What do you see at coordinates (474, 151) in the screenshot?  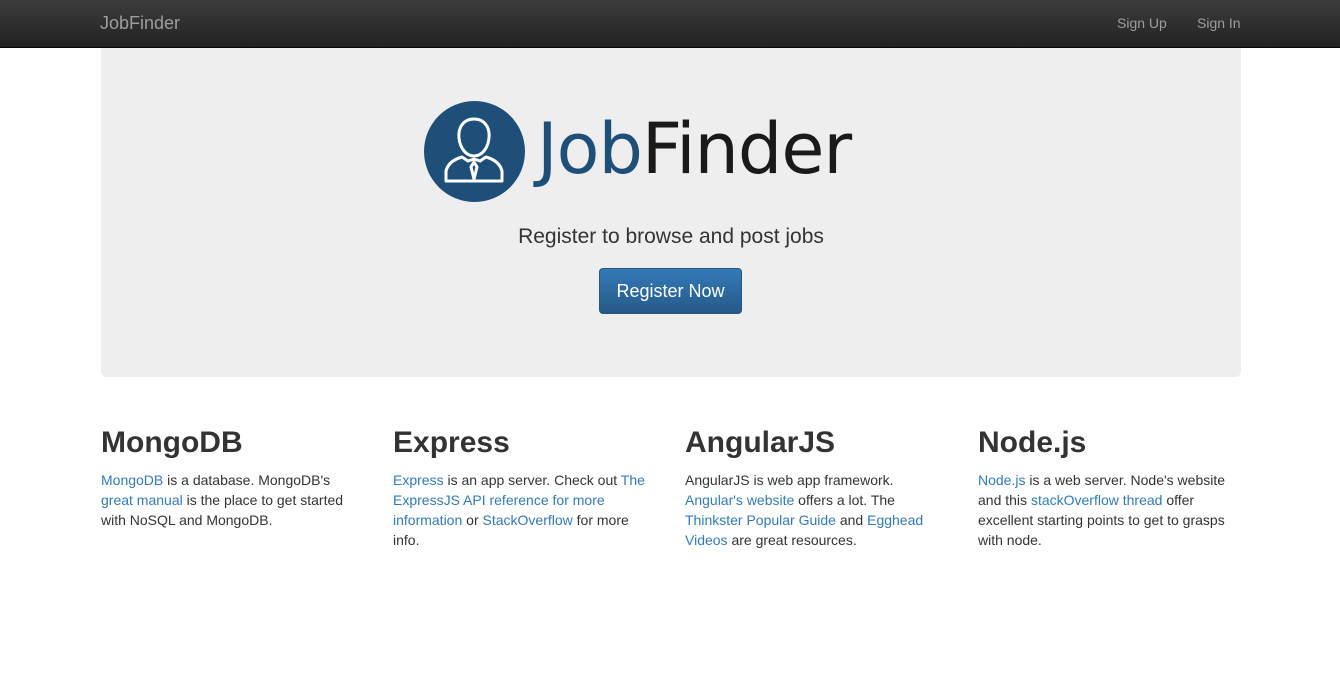 I see `person-with-tie-icon` at bounding box center [474, 151].